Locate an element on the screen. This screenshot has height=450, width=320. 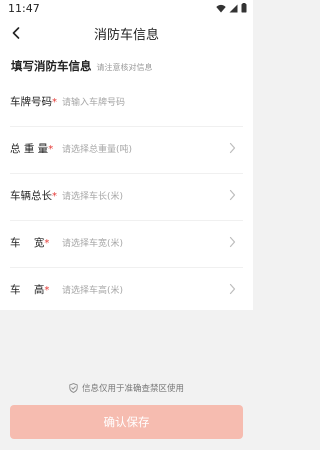
license-plate-row: 车牌号码* 请输入车牌号码 is located at coordinates (126, 103).